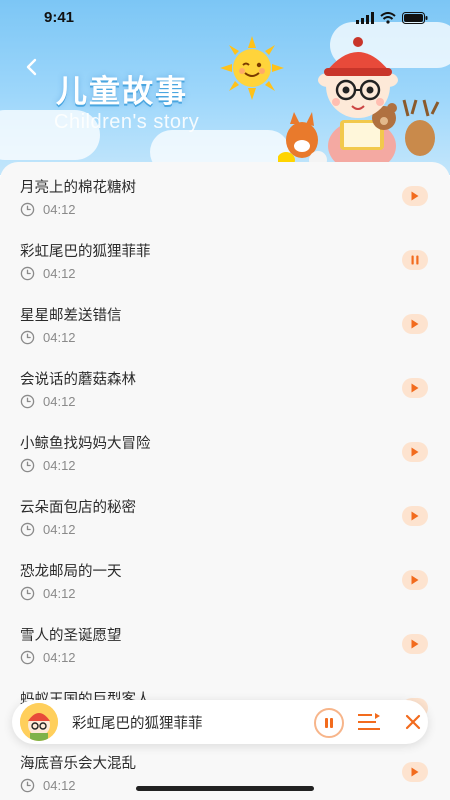 This screenshot has width=450, height=800. What do you see at coordinates (369, 722) in the screenshot?
I see `playlist-icon` at bounding box center [369, 722].